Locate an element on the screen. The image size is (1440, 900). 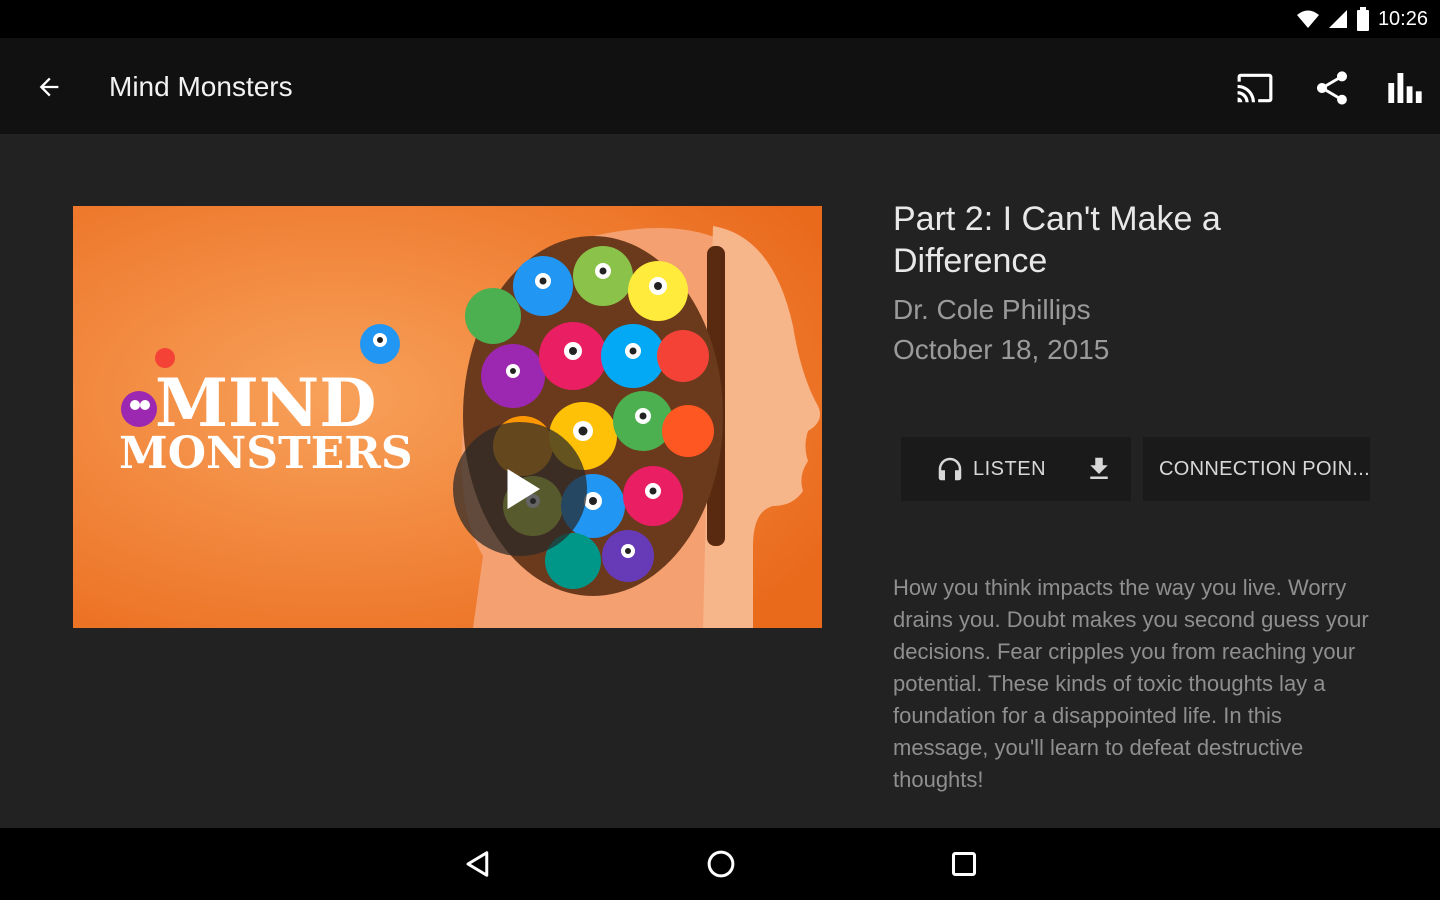
share-button is located at coordinates (1332, 88).